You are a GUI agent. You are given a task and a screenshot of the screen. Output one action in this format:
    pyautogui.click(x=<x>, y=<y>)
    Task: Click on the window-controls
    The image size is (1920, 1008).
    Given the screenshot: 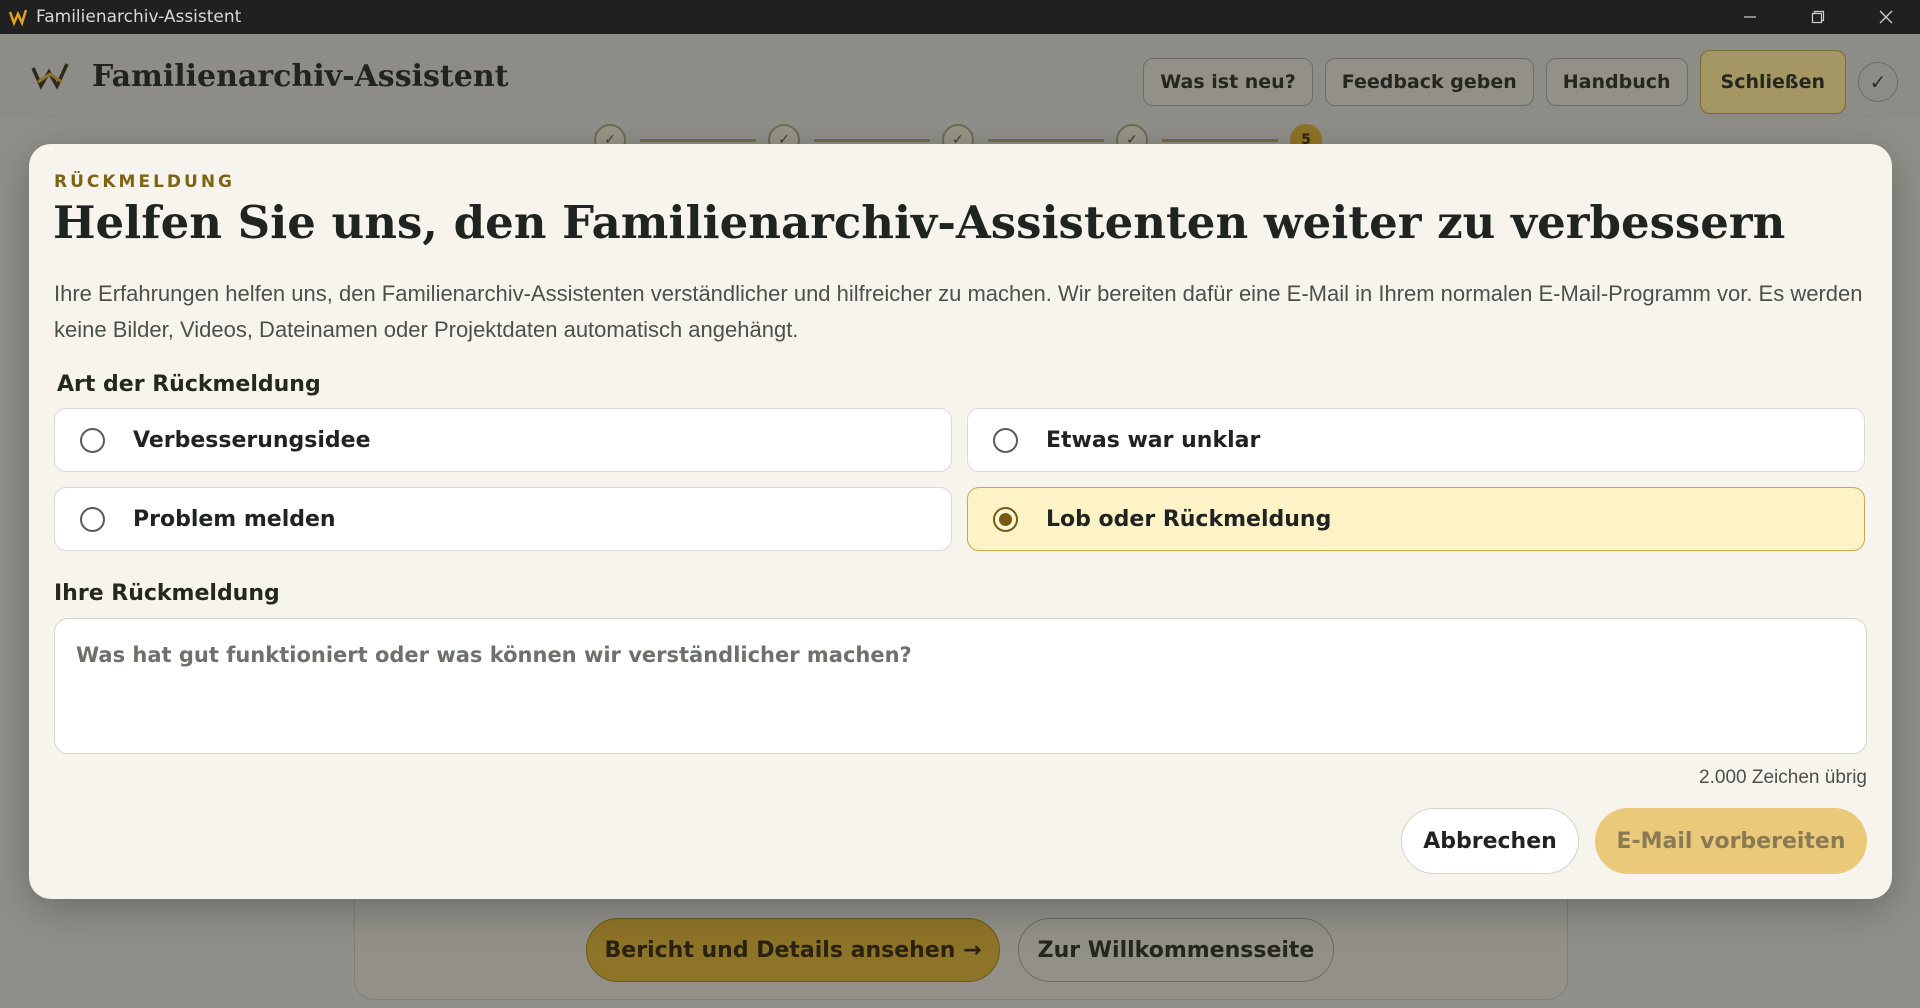 What is the action you would take?
    pyautogui.click(x=1818, y=17)
    